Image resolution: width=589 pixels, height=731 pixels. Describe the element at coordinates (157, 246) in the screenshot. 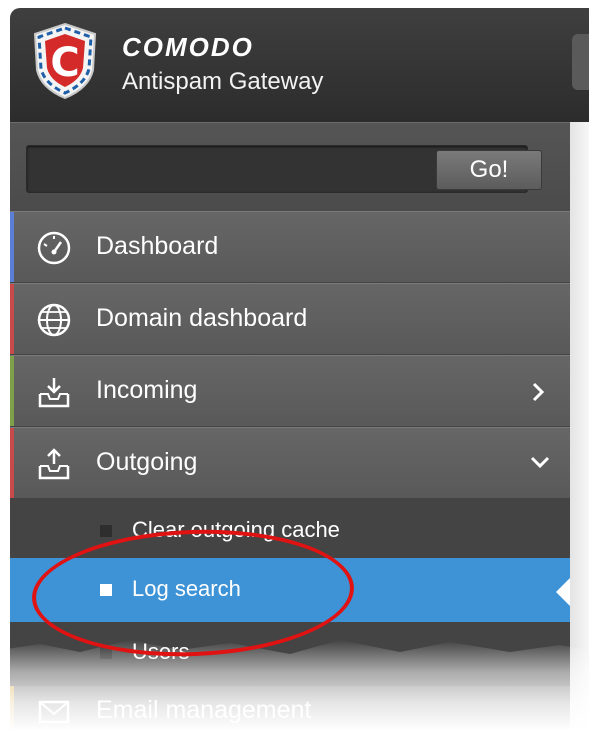

I see `menu-label: Dashboard` at that location.